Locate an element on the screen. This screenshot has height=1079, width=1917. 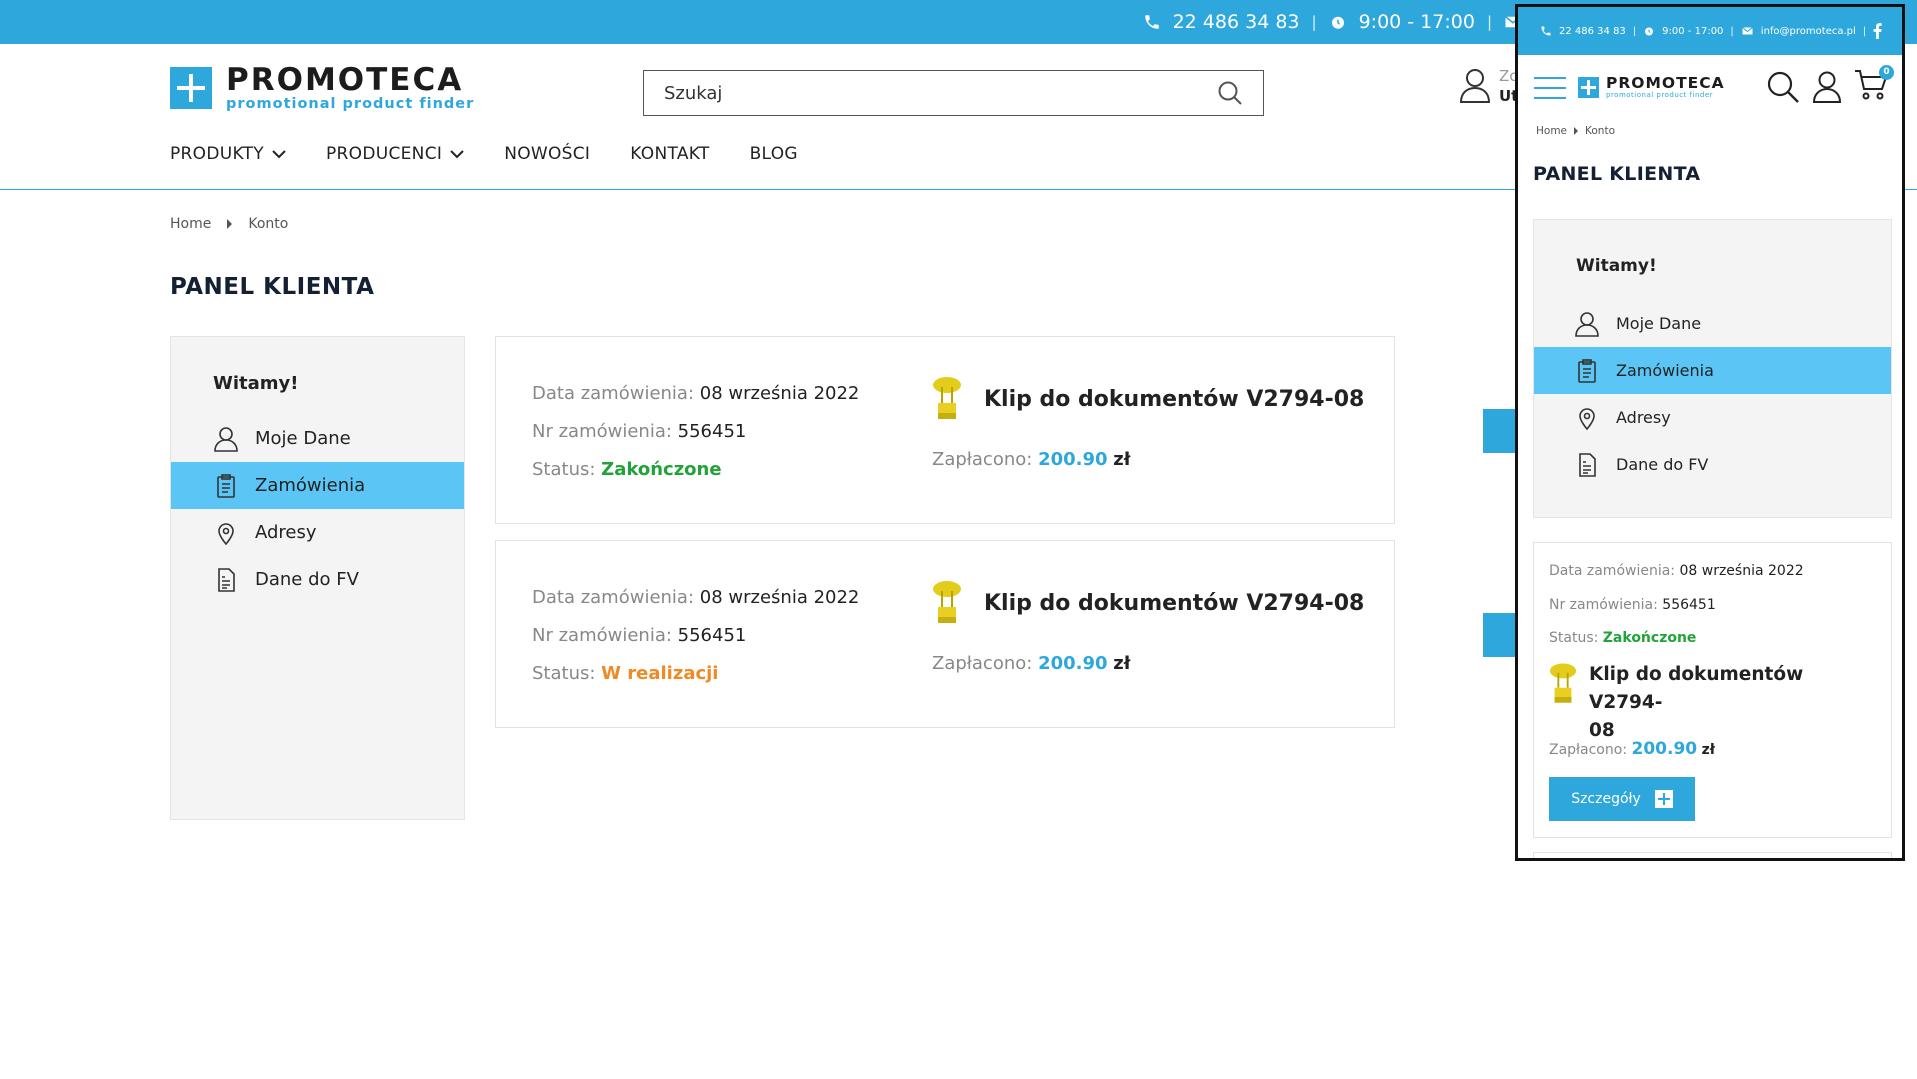
phone-icon is located at coordinates (1546, 31).